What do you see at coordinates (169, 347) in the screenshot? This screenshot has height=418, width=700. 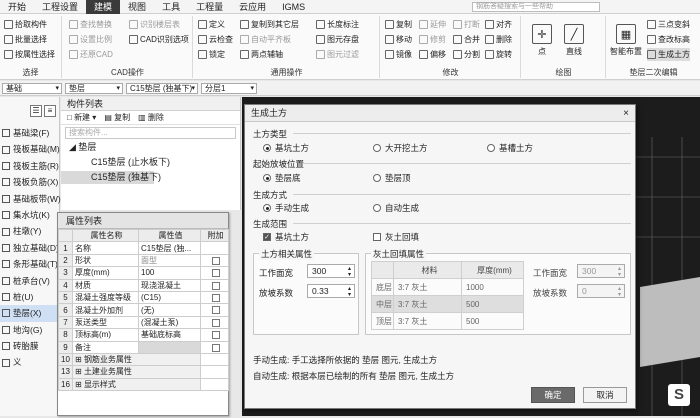 I see `property-value` at bounding box center [169, 347].